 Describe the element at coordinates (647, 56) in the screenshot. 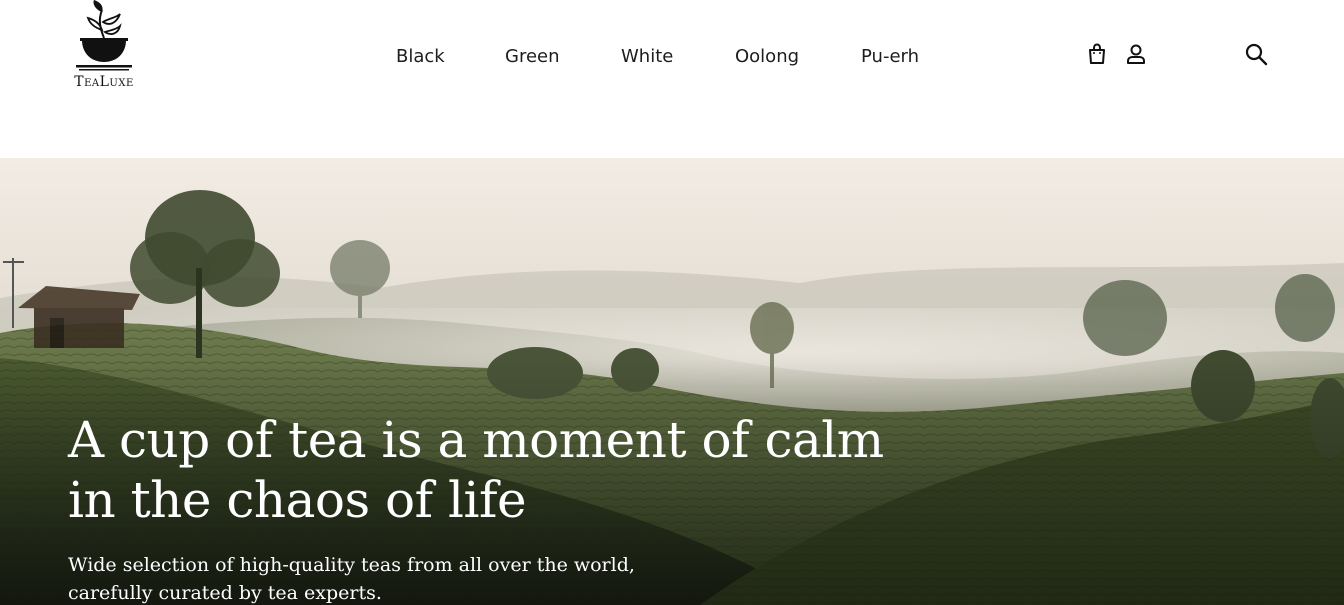

I see `nav-item-white: White` at that location.